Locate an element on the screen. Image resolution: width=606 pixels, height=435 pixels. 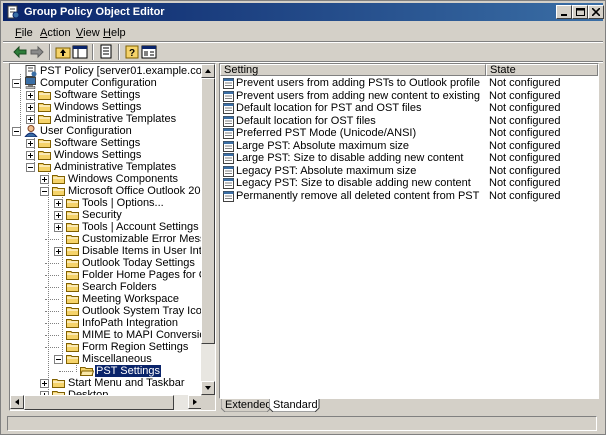
show-tree-button is located at coordinates (80, 52).